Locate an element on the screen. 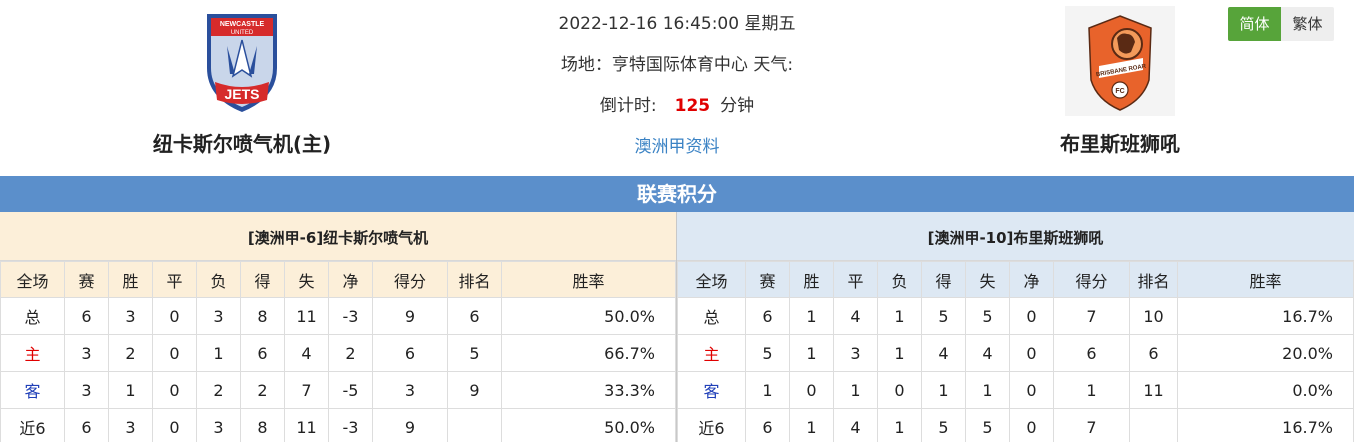 The width and height of the screenshot is (1354, 442). brisbane-roar-logo-icon: BRISBANE ROAR FC is located at coordinates (1120, 61).